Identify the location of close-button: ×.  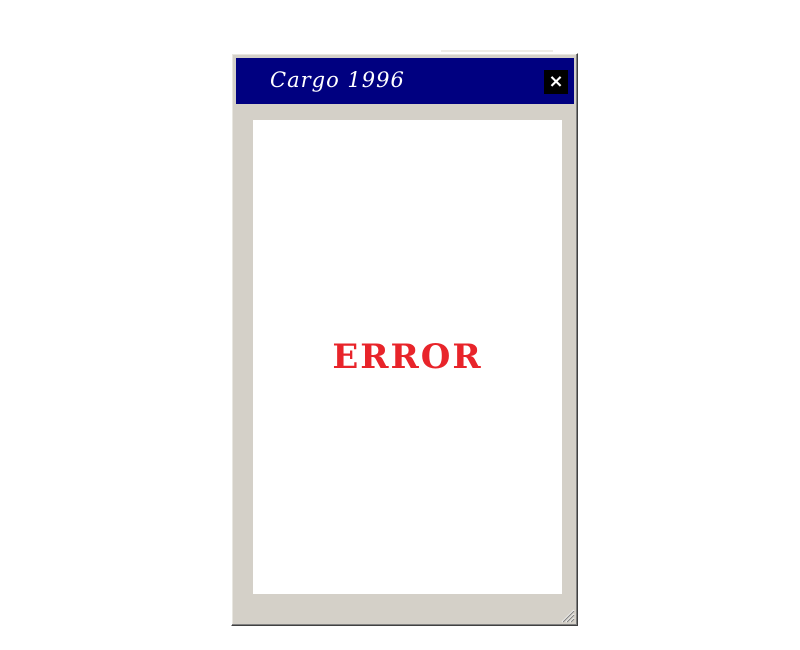
(556, 82).